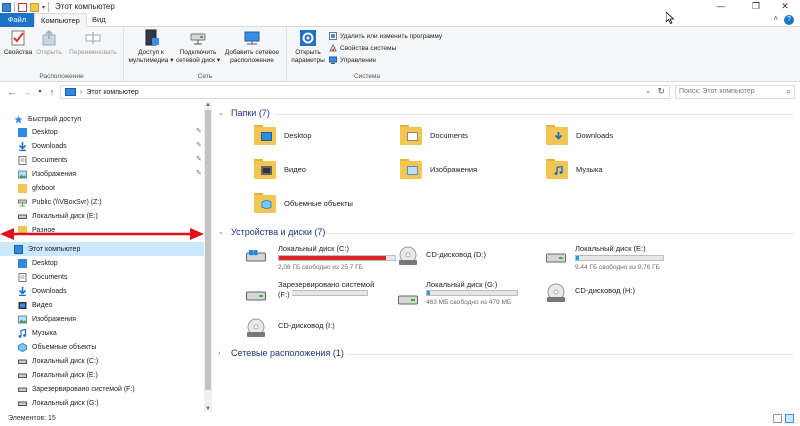 The image size is (800, 426). What do you see at coordinates (606, 295) in the screenshot?
I see `drive-h: CD-дисковод (H:)` at bounding box center [606, 295].